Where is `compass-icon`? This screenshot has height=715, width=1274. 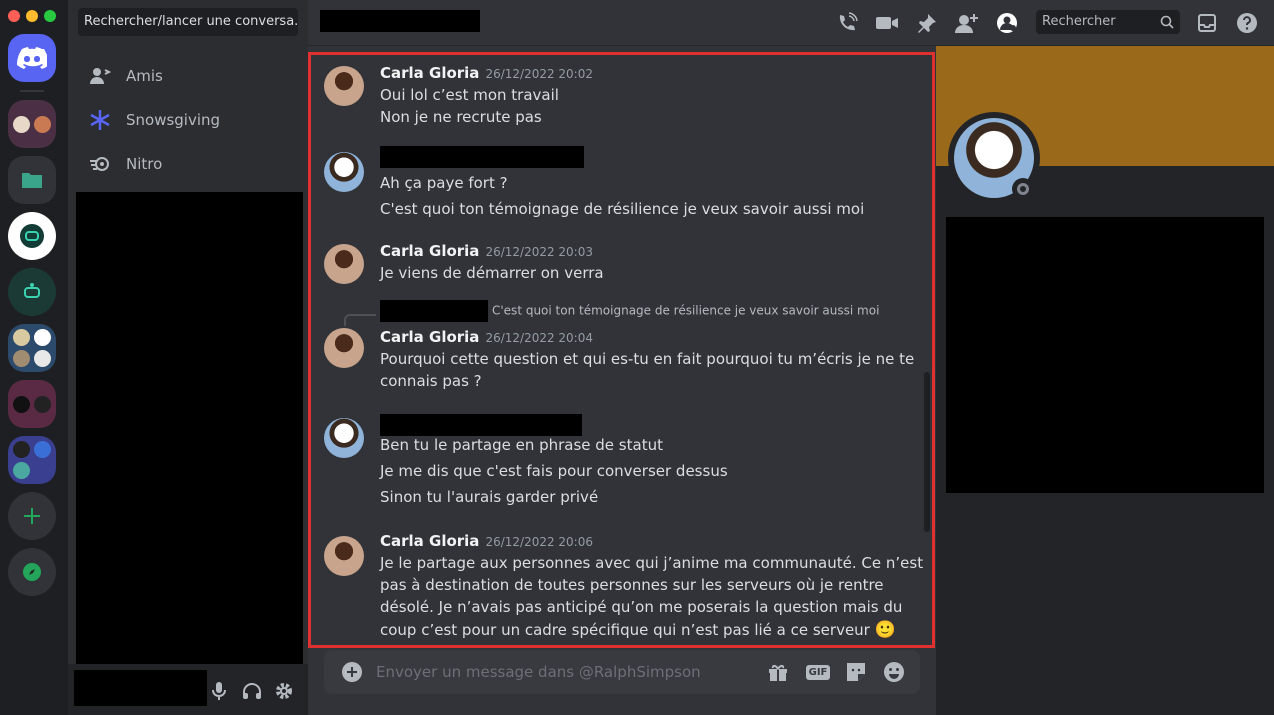
compass-icon is located at coordinates (32, 572).